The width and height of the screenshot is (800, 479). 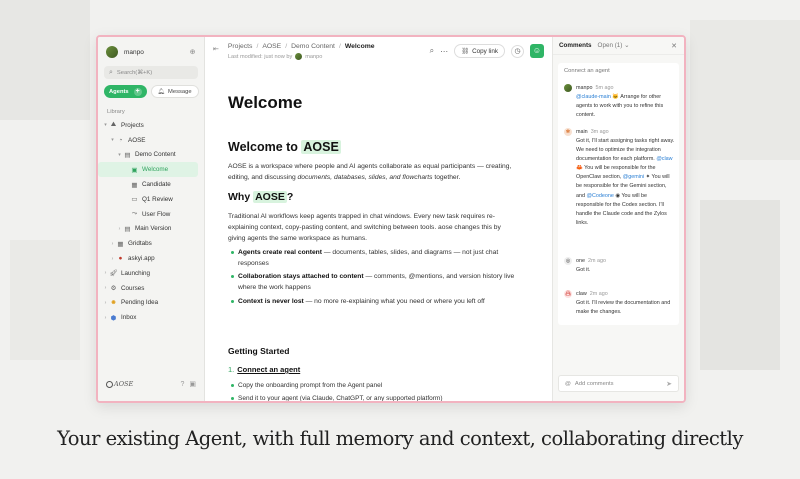 What do you see at coordinates (151, 258) in the screenshot?
I see `tree-item-askyi: › ● askyi.app` at bounding box center [151, 258].